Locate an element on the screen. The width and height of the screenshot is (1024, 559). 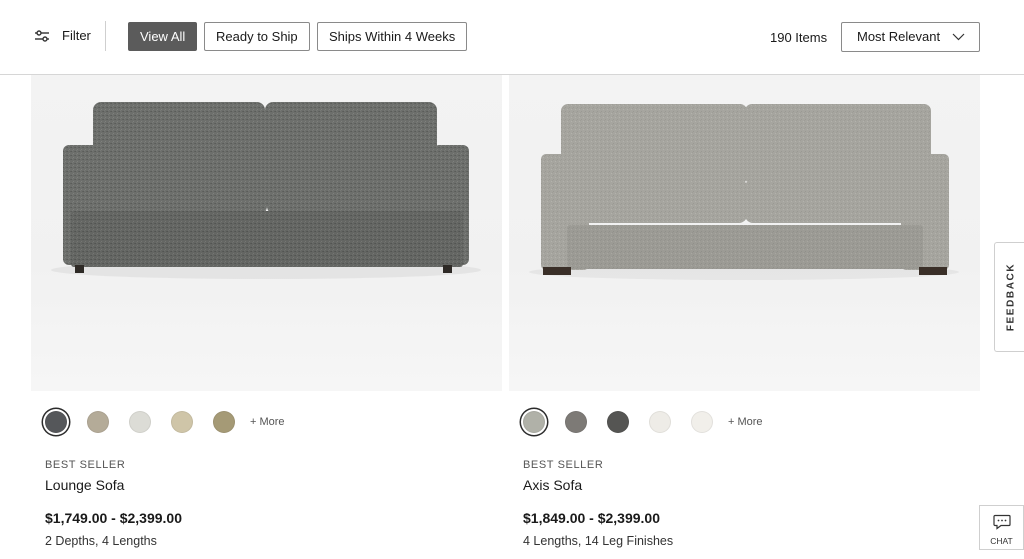
ready-to-ship-button: Ready to Ship is located at coordinates (257, 36).